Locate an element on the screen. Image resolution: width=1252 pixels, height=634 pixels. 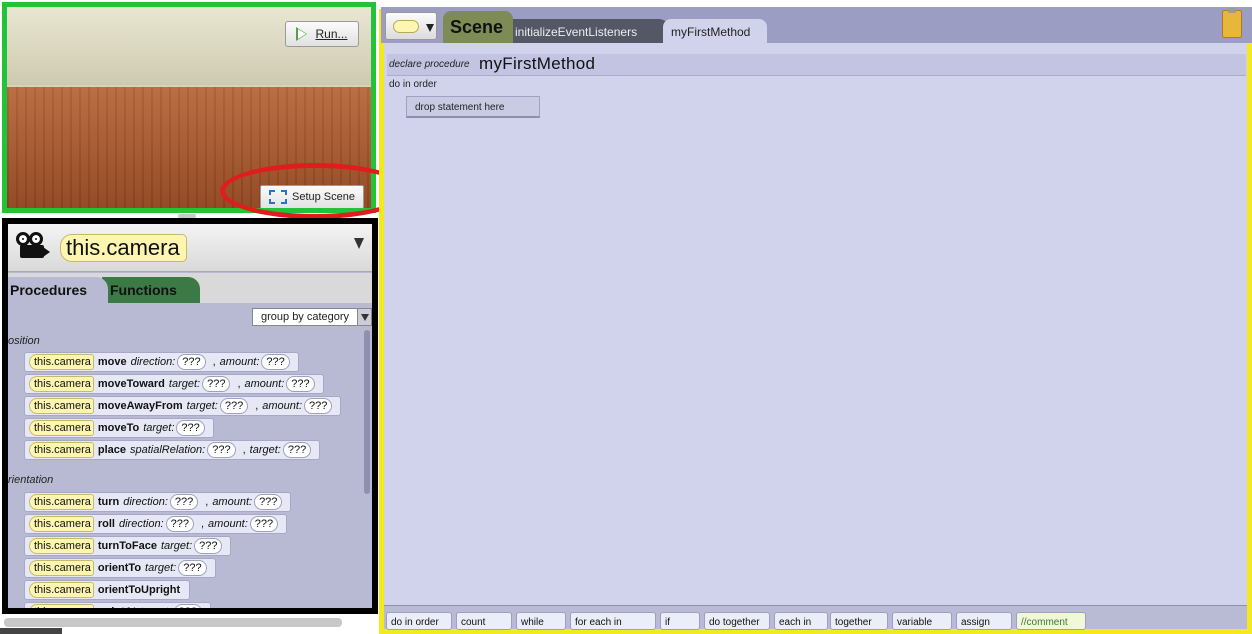
entity-selector: this.camera is located at coordinates (123, 248).